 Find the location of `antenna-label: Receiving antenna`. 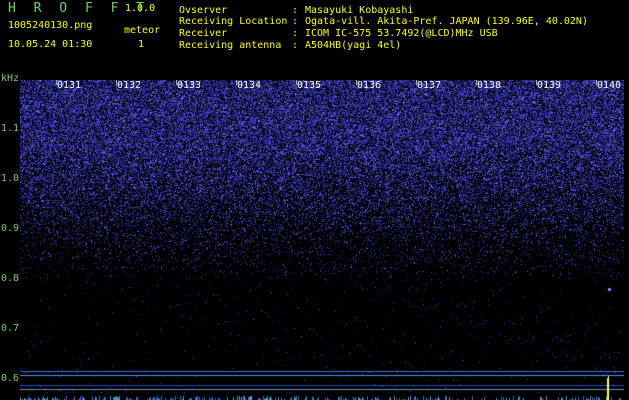

antenna-label: Receiving antenna is located at coordinates (230, 45).